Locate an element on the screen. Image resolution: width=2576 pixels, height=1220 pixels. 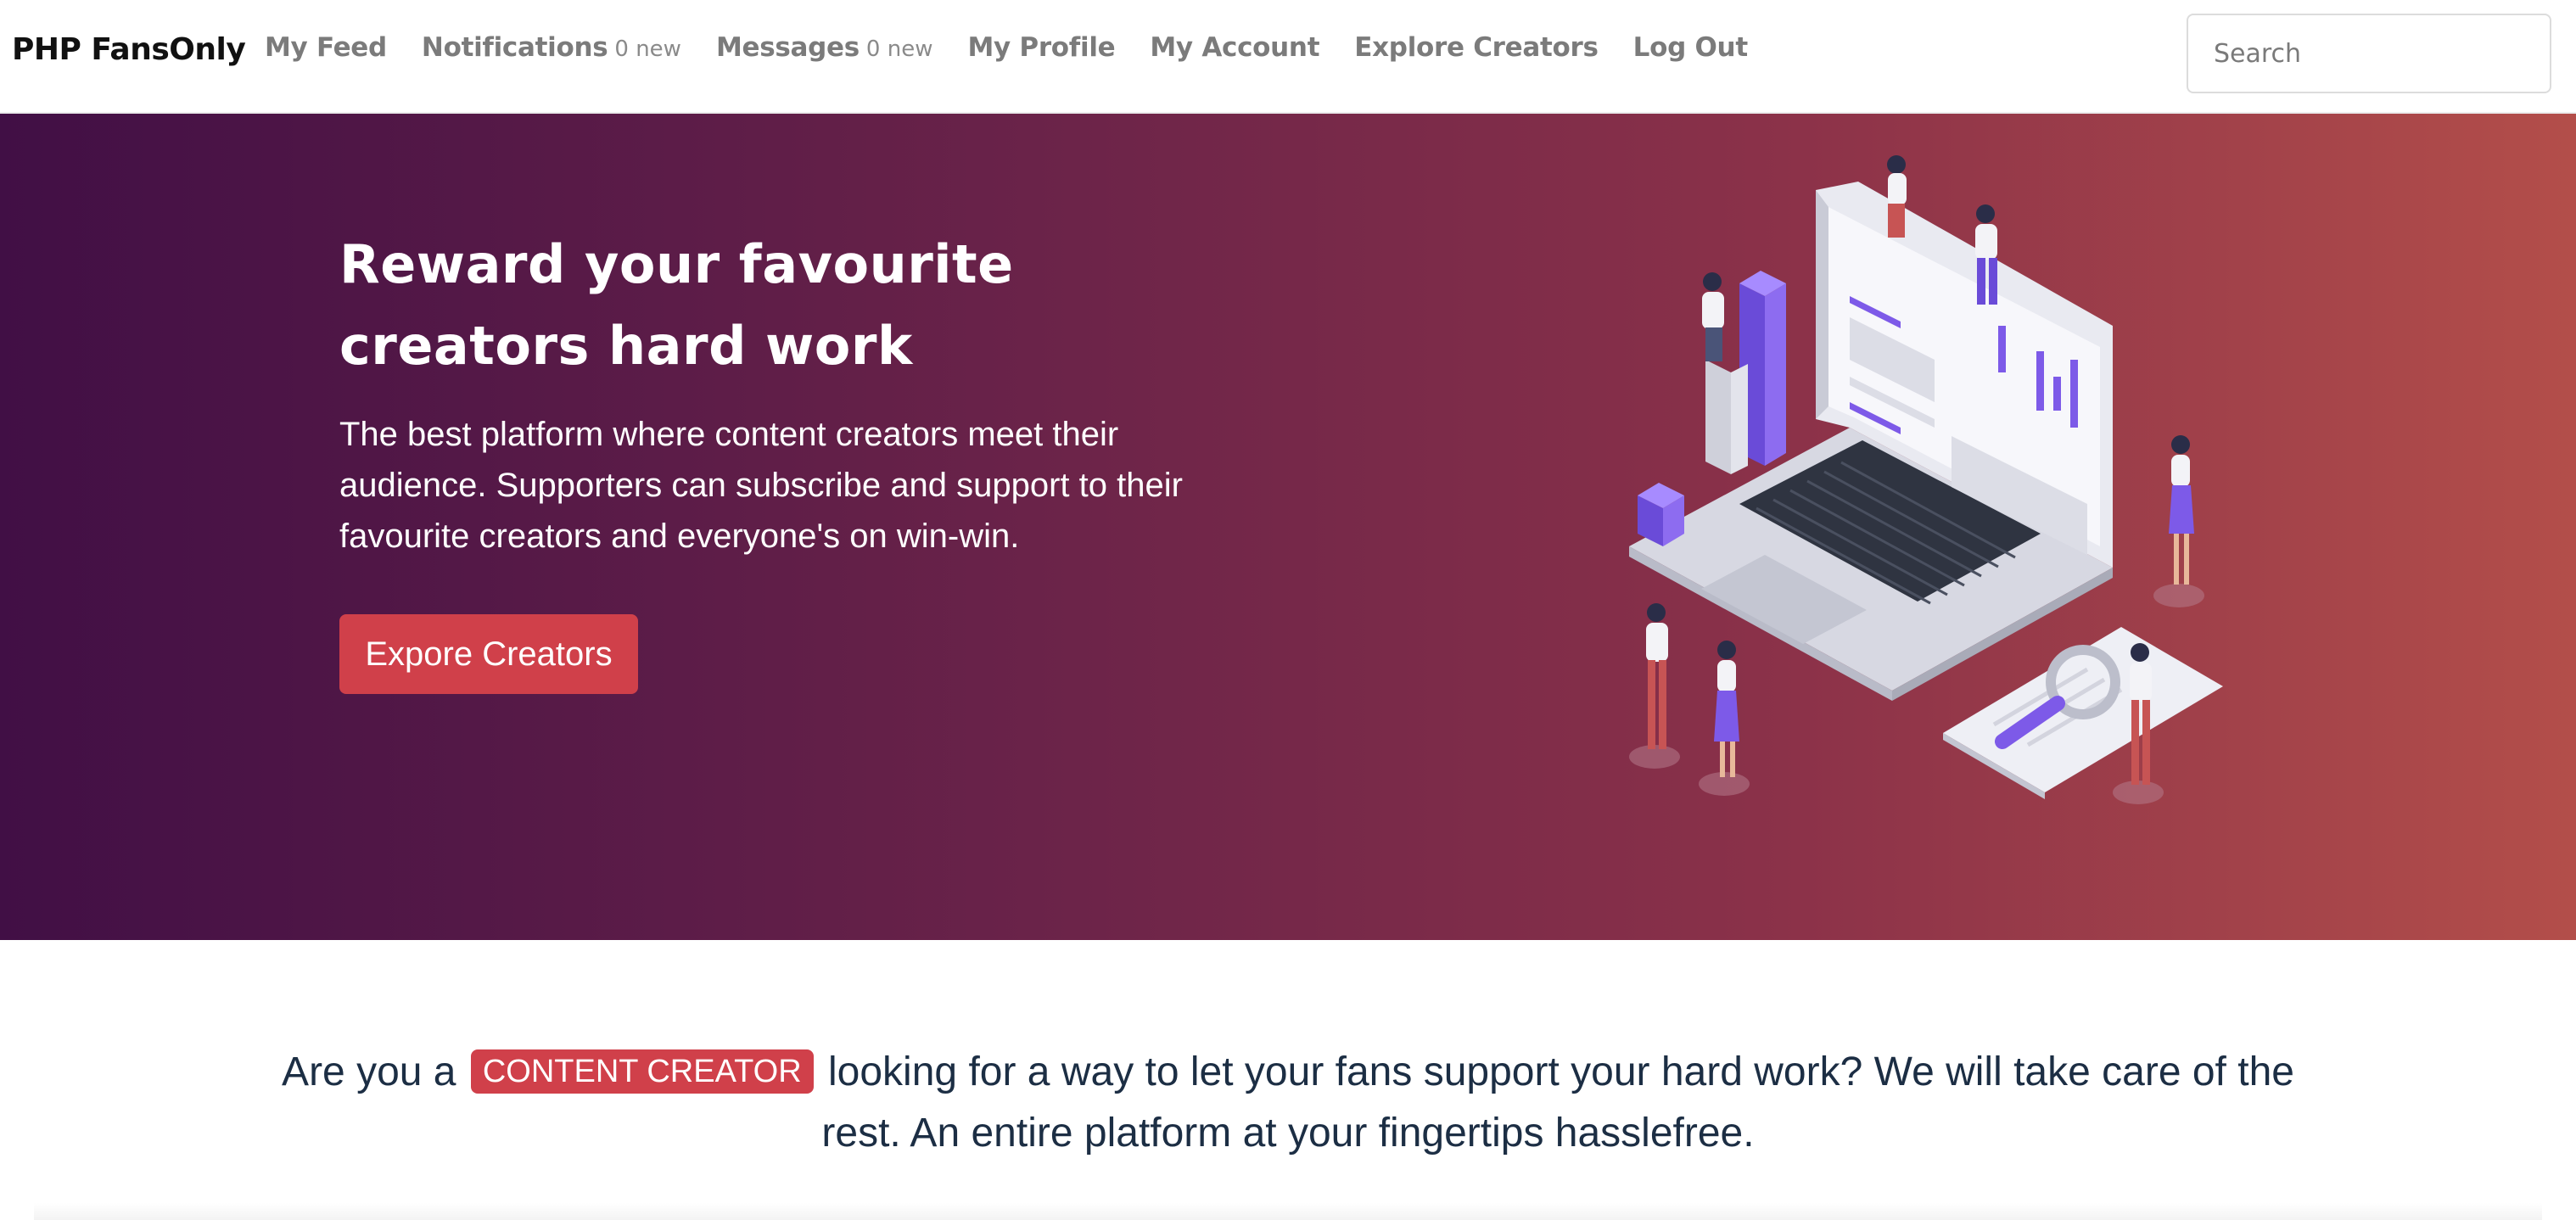
tagline-prefix: Are you a is located at coordinates (369, 1071).